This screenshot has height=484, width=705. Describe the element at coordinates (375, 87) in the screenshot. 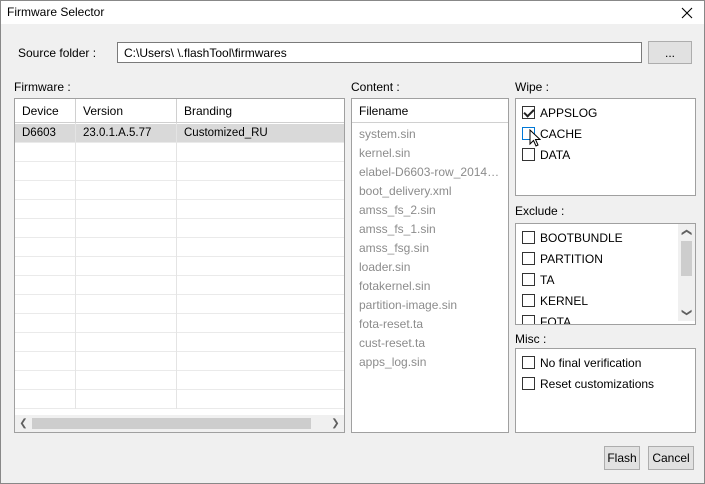

I see `content-label: Content :` at that location.